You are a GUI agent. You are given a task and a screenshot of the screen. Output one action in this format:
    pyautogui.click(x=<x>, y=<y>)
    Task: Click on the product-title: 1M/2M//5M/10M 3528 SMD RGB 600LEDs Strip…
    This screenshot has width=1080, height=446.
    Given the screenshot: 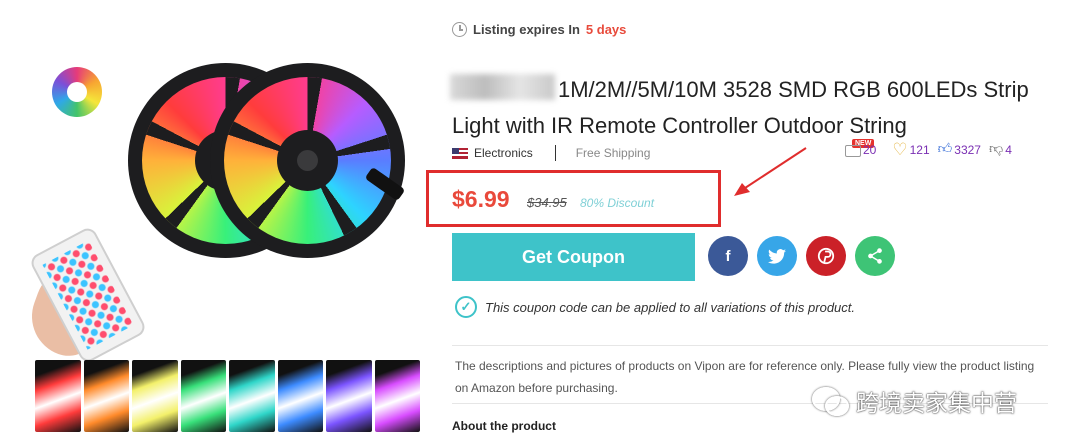 What is the action you would take?
    pyautogui.click(x=740, y=107)
    